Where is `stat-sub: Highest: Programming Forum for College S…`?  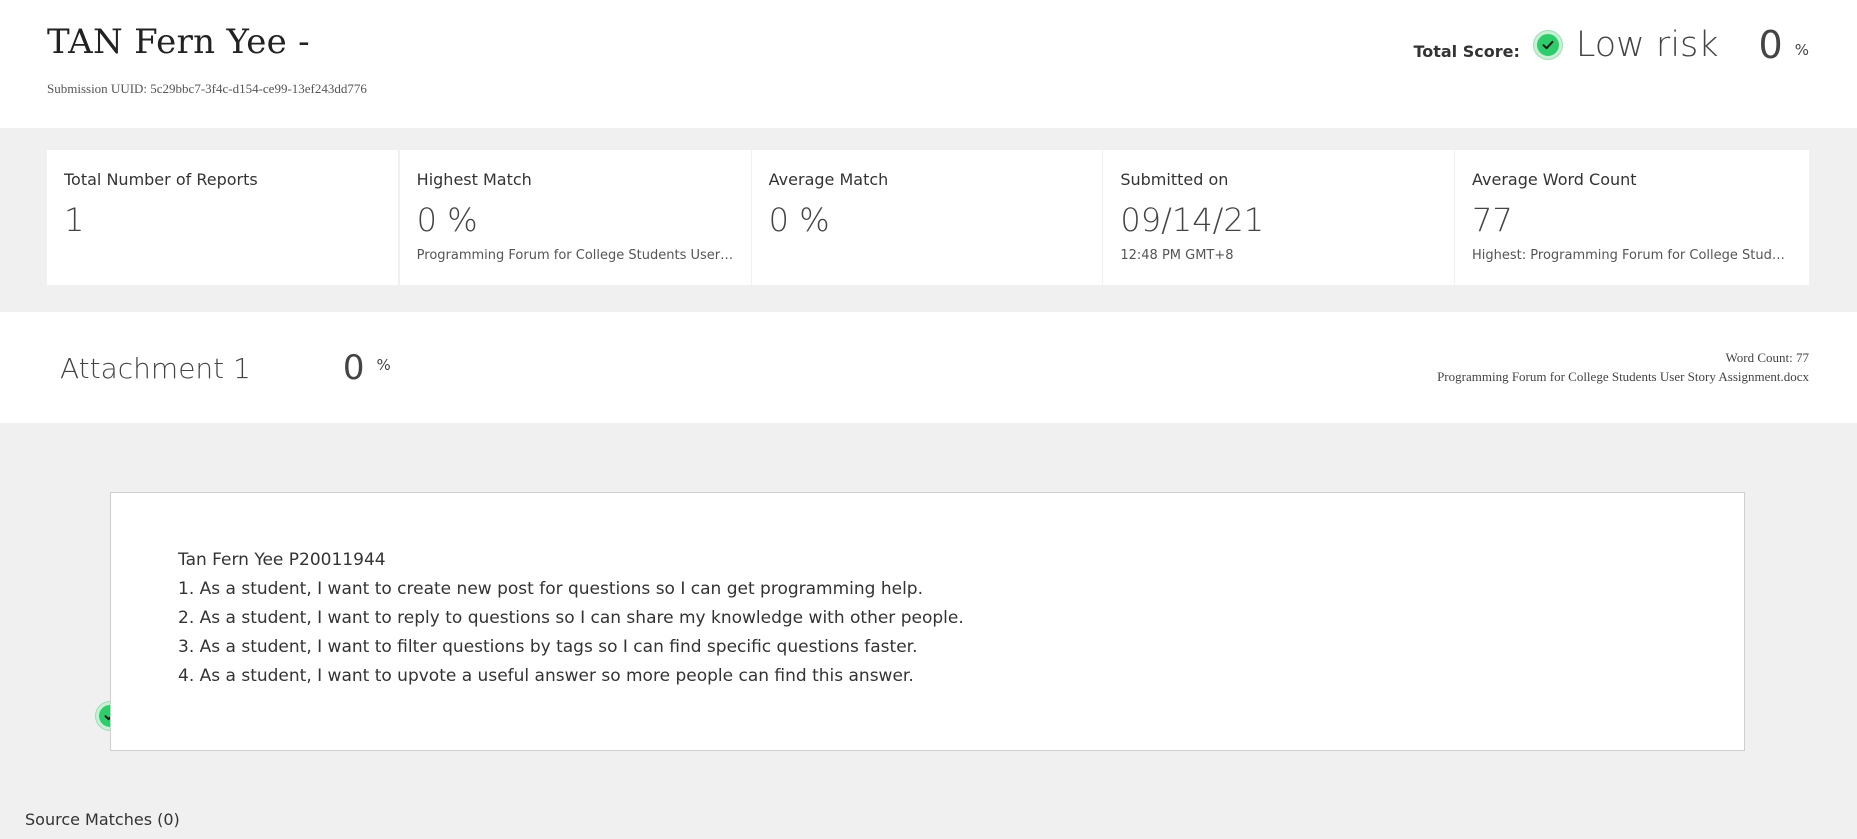
stat-sub: Highest: Programming Forum for College S… is located at coordinates (1632, 255).